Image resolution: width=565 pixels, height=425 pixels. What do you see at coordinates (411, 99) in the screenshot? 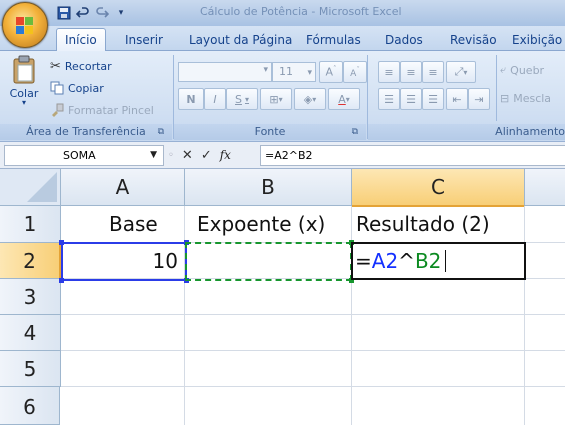
I see `align-center-button: ☰` at bounding box center [411, 99].